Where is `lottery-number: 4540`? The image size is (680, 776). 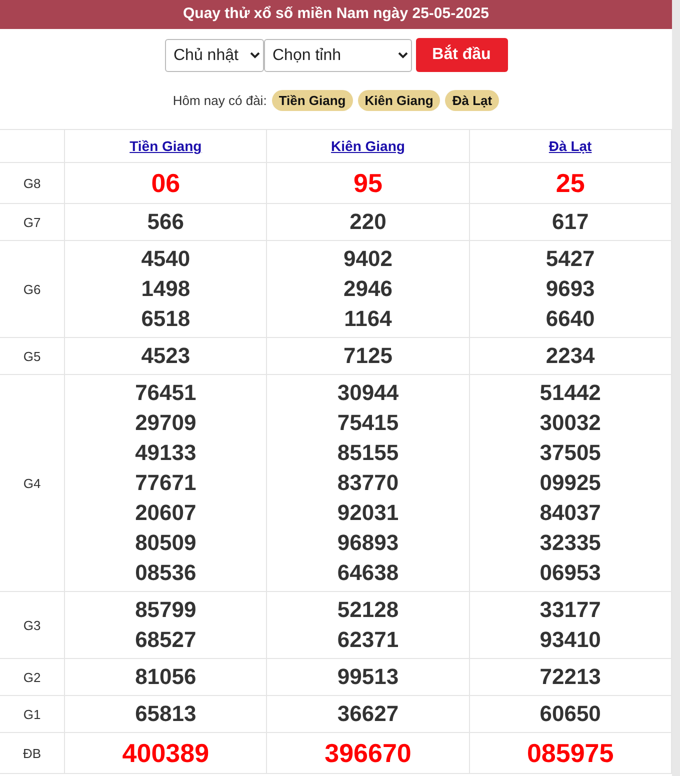 lottery-number: 4540 is located at coordinates (166, 259).